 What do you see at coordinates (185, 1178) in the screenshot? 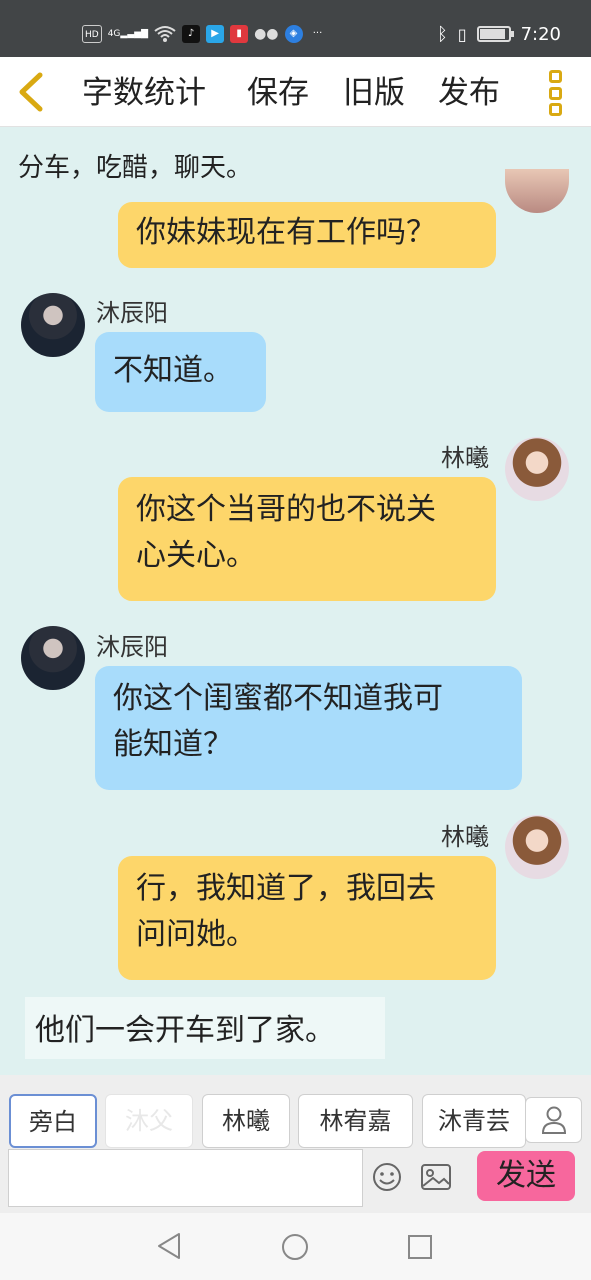
I see `message-input` at bounding box center [185, 1178].